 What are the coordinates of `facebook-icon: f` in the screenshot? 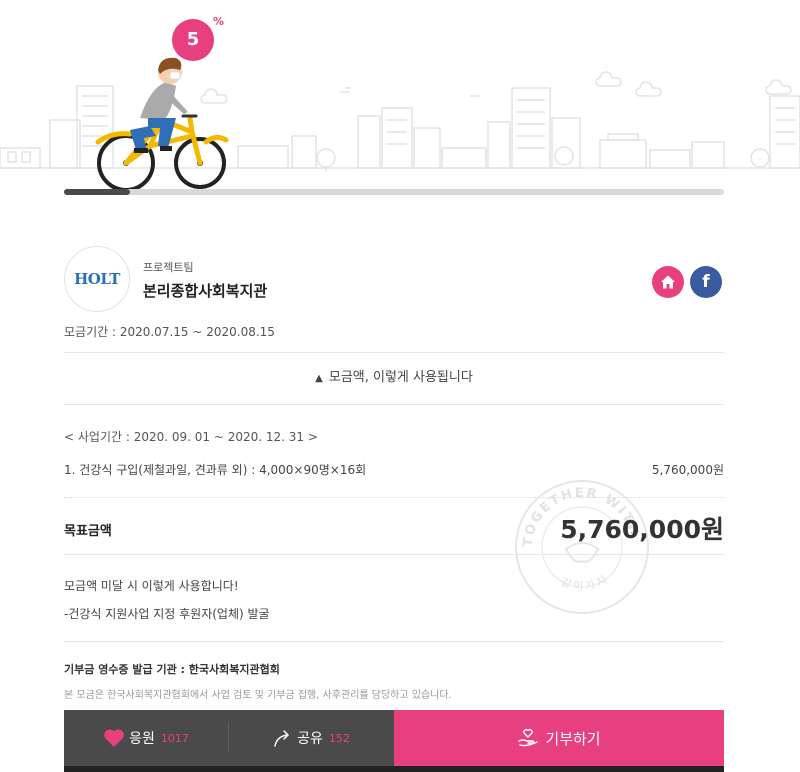 It's located at (706, 282).